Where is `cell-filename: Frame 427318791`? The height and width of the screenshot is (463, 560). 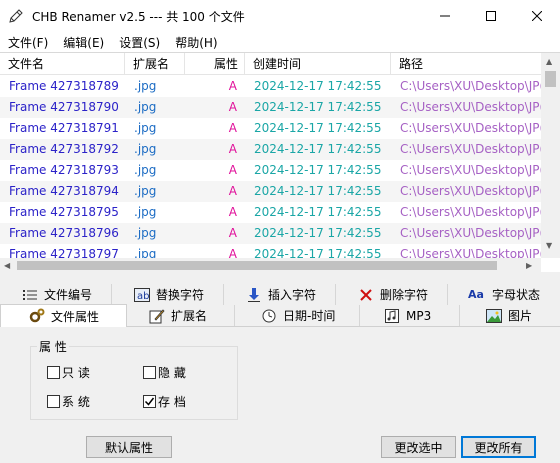 cell-filename: Frame 427318791 is located at coordinates (64, 128).